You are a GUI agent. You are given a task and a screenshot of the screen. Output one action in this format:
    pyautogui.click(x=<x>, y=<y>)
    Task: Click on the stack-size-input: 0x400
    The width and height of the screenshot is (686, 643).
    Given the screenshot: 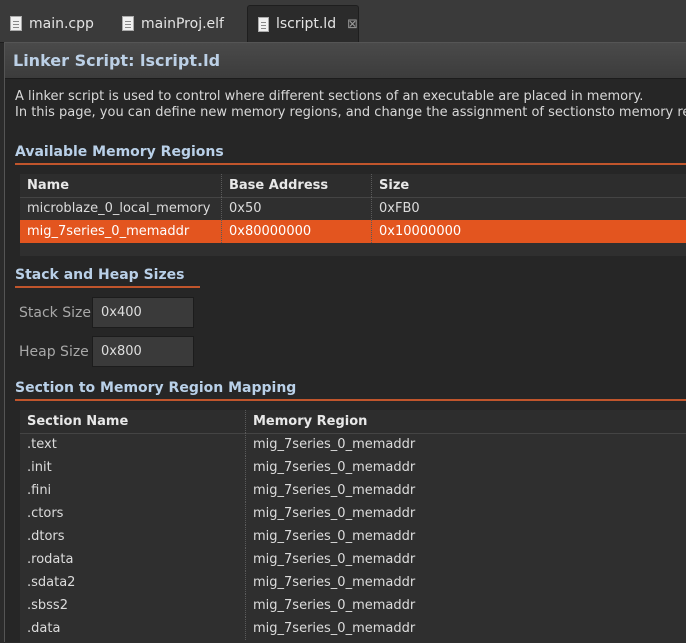 What is the action you would take?
    pyautogui.click(x=143, y=312)
    